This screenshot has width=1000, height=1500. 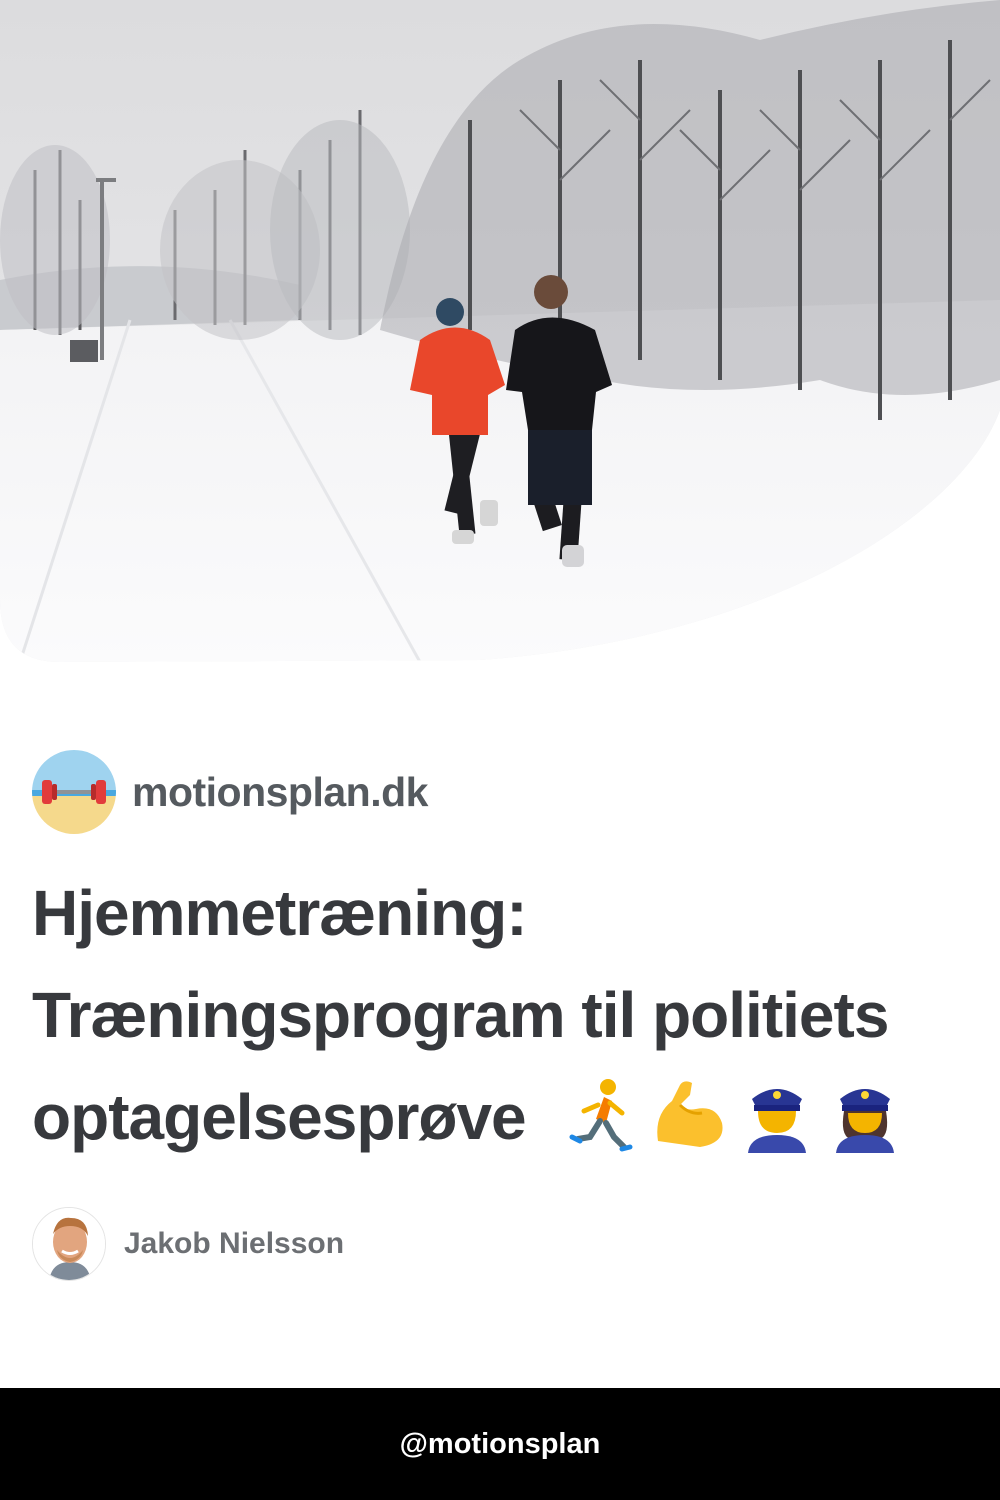 What do you see at coordinates (733, 1114) in the screenshot?
I see `title-emojis` at bounding box center [733, 1114].